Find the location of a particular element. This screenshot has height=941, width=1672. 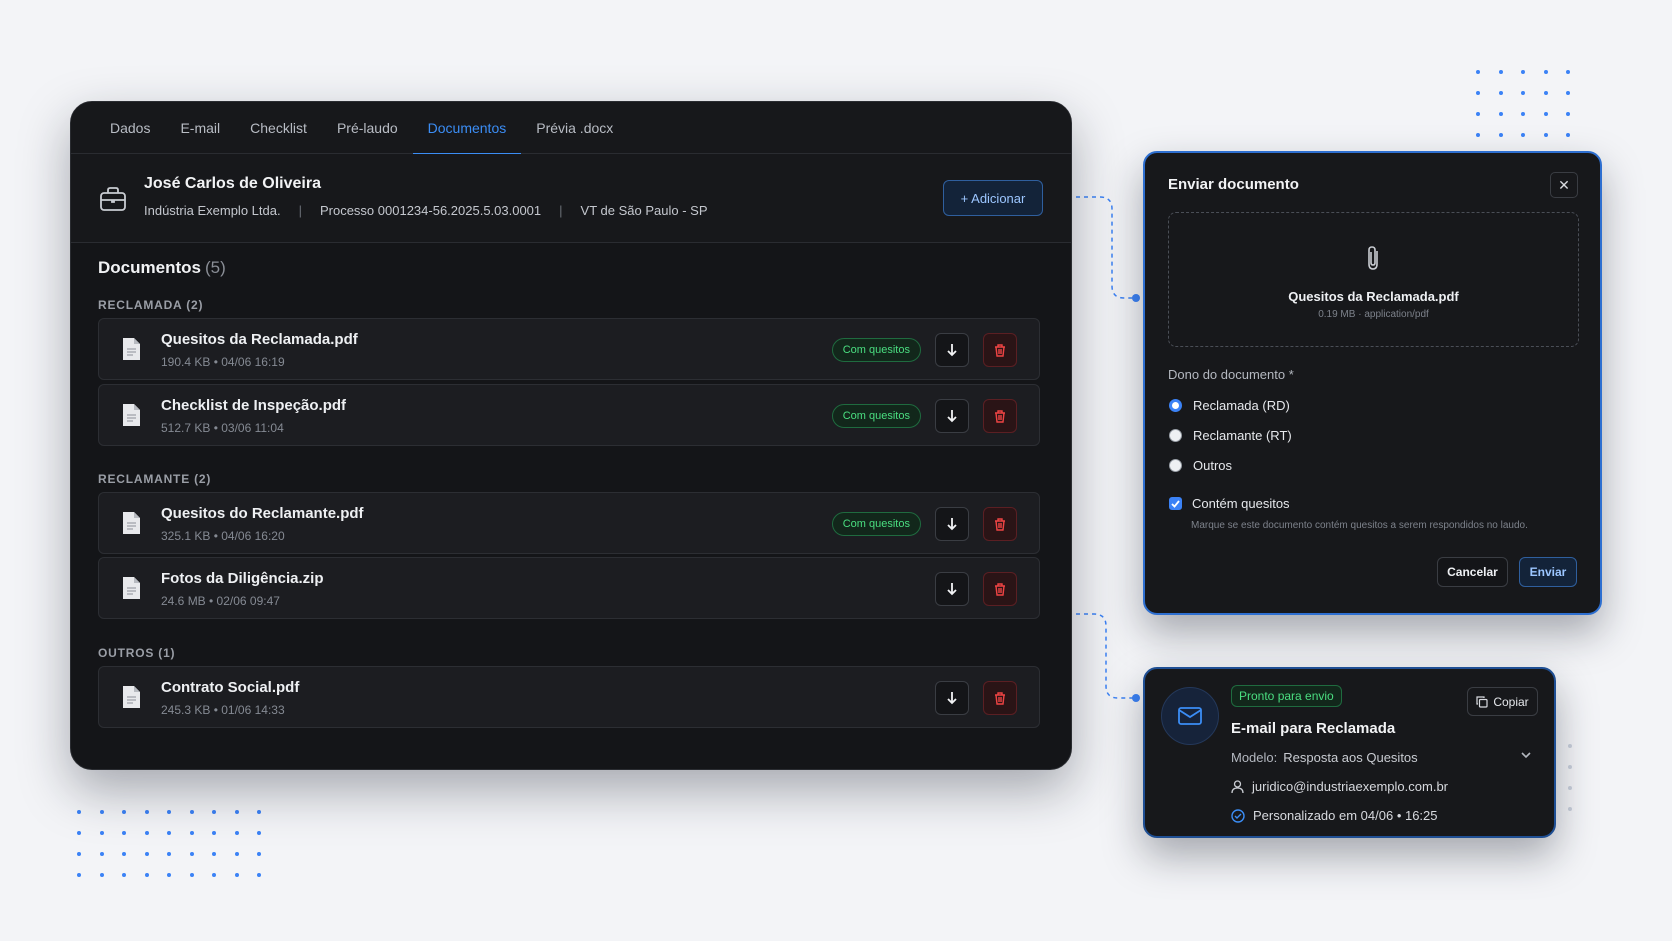

tab-checklist: Checklist is located at coordinates (278, 128).